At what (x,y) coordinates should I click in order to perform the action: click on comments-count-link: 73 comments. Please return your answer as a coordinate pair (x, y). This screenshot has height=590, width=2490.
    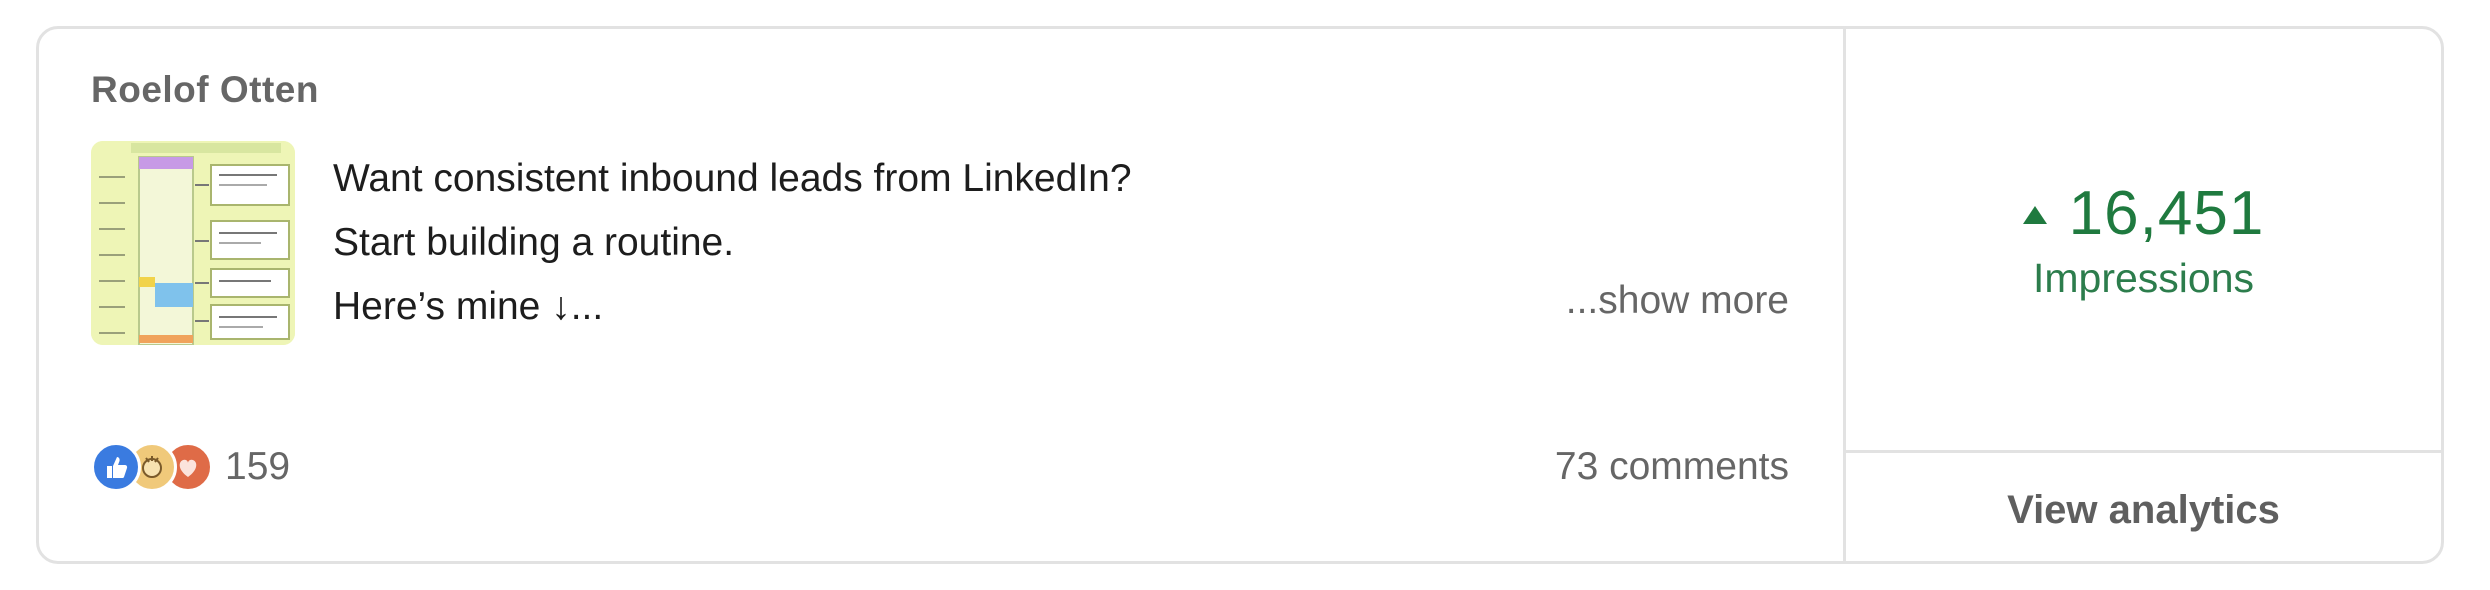
    Looking at the image, I should click on (1672, 467).